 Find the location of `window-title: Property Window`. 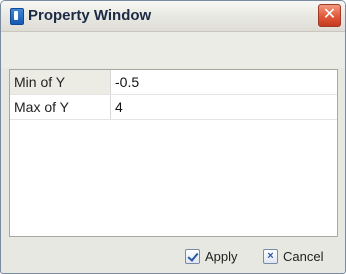

window-title: Property Window is located at coordinates (90, 15).